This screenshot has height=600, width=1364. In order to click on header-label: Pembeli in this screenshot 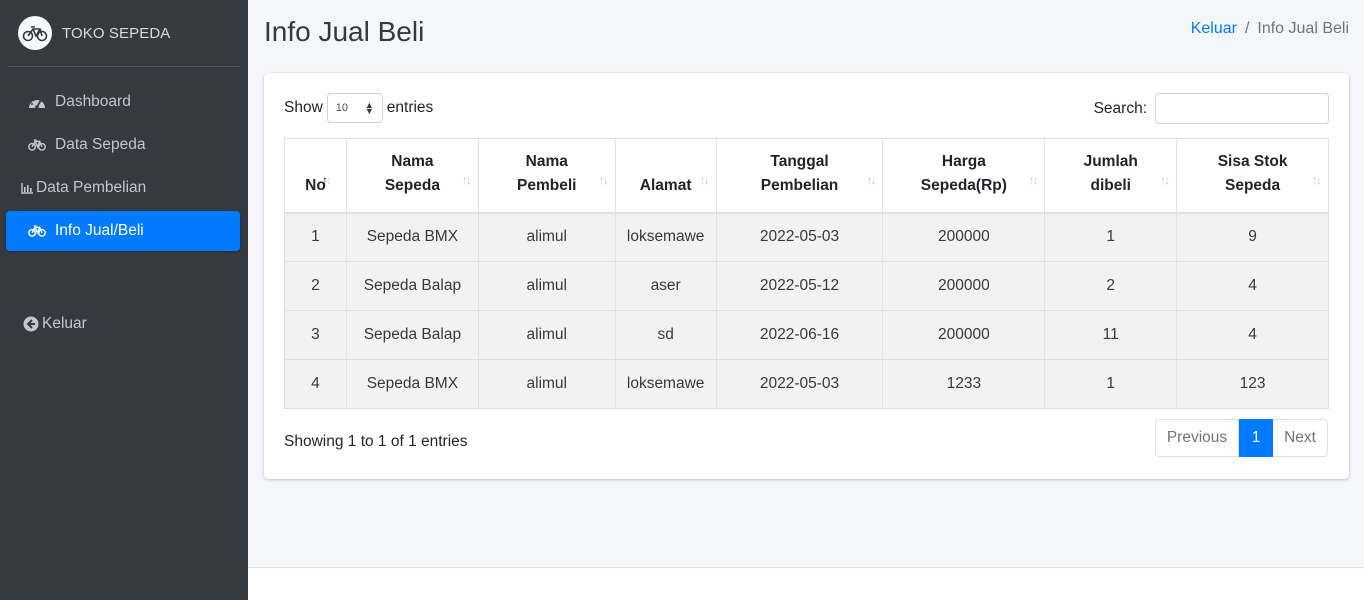, I will do `click(547, 185)`.